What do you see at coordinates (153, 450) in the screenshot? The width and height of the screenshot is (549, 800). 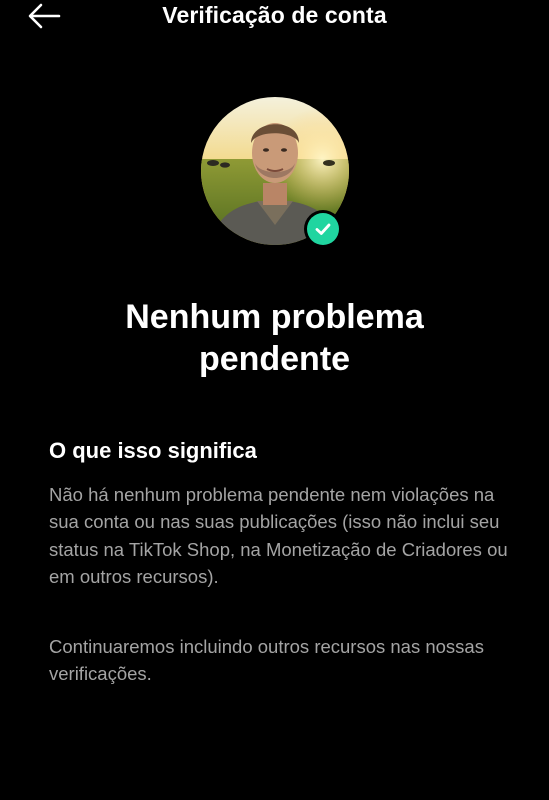 I see `section-heading: O que isso significa` at bounding box center [153, 450].